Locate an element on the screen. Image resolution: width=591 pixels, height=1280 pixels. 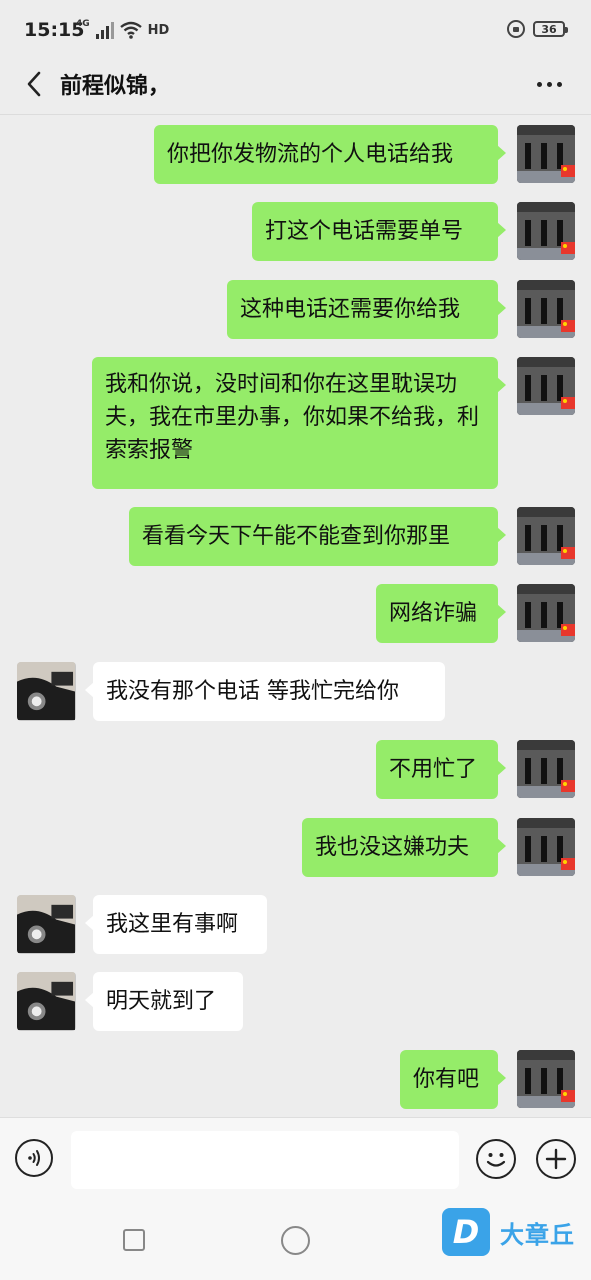
voice-button is located at coordinates (34, 1158).